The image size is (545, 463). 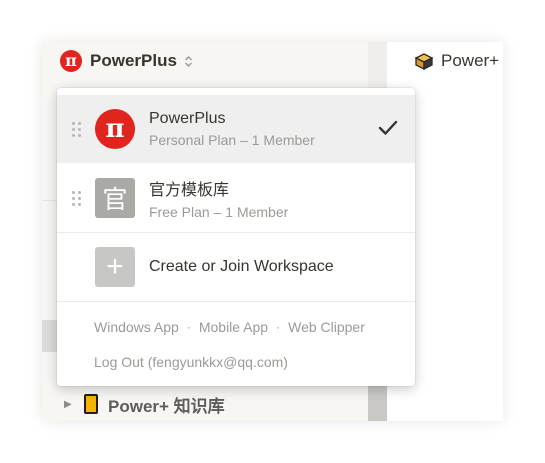 I want to click on web-clipper-link: Web Clipper, so click(x=326, y=327).